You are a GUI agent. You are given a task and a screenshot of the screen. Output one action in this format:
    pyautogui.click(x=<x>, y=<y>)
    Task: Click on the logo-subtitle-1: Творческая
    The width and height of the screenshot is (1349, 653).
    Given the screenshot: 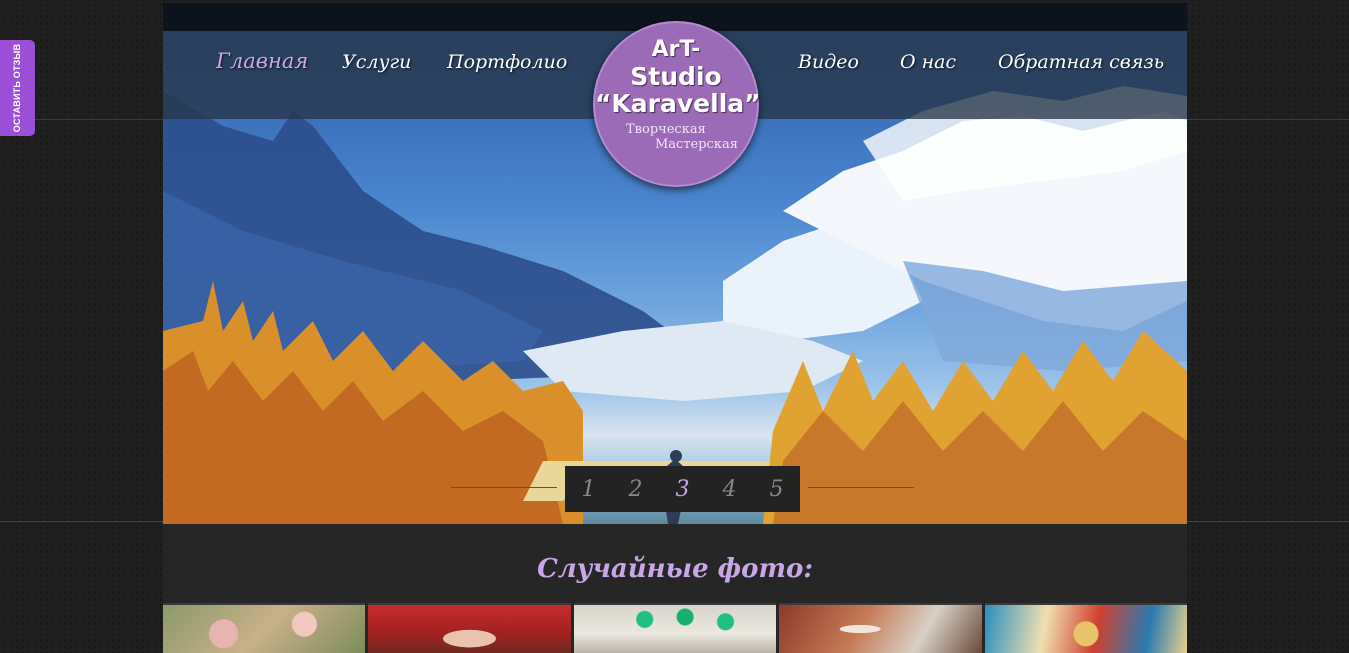 What is the action you would take?
    pyautogui.click(x=666, y=129)
    